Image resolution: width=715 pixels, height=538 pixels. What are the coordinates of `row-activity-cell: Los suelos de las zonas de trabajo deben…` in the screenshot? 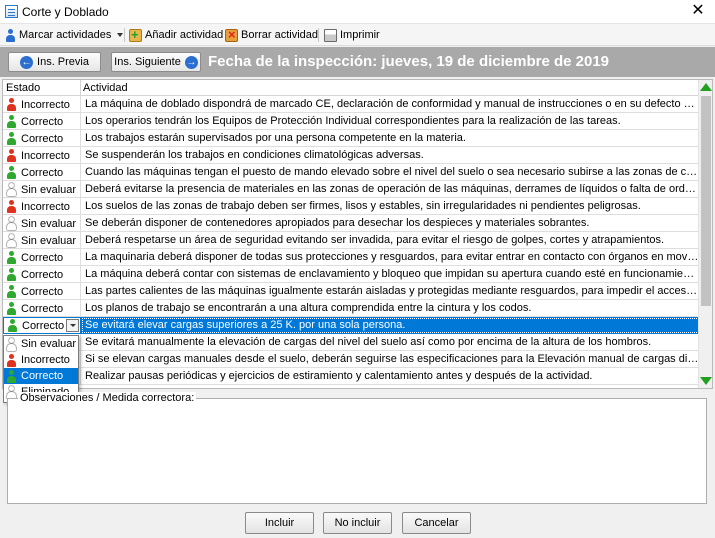 It's located at (390, 206).